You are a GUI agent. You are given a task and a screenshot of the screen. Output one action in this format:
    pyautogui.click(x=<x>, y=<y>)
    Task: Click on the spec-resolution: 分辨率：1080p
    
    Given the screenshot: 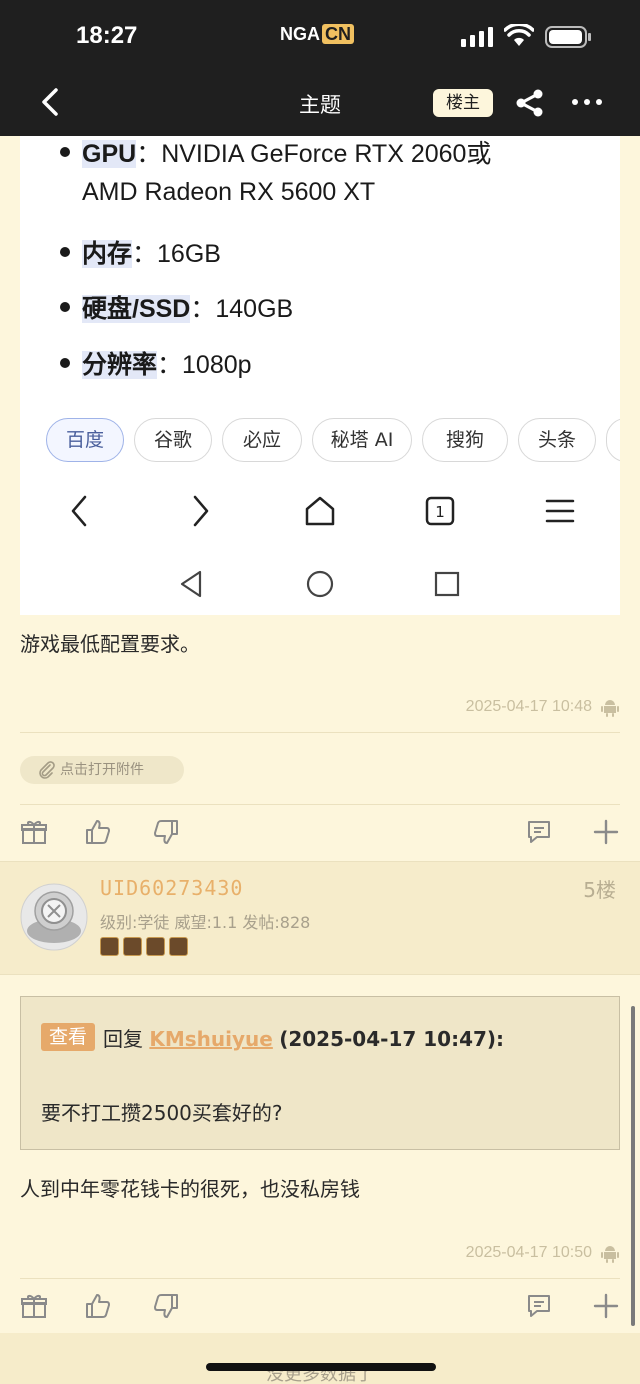 What is the action you would take?
    pyautogui.click(x=156, y=363)
    